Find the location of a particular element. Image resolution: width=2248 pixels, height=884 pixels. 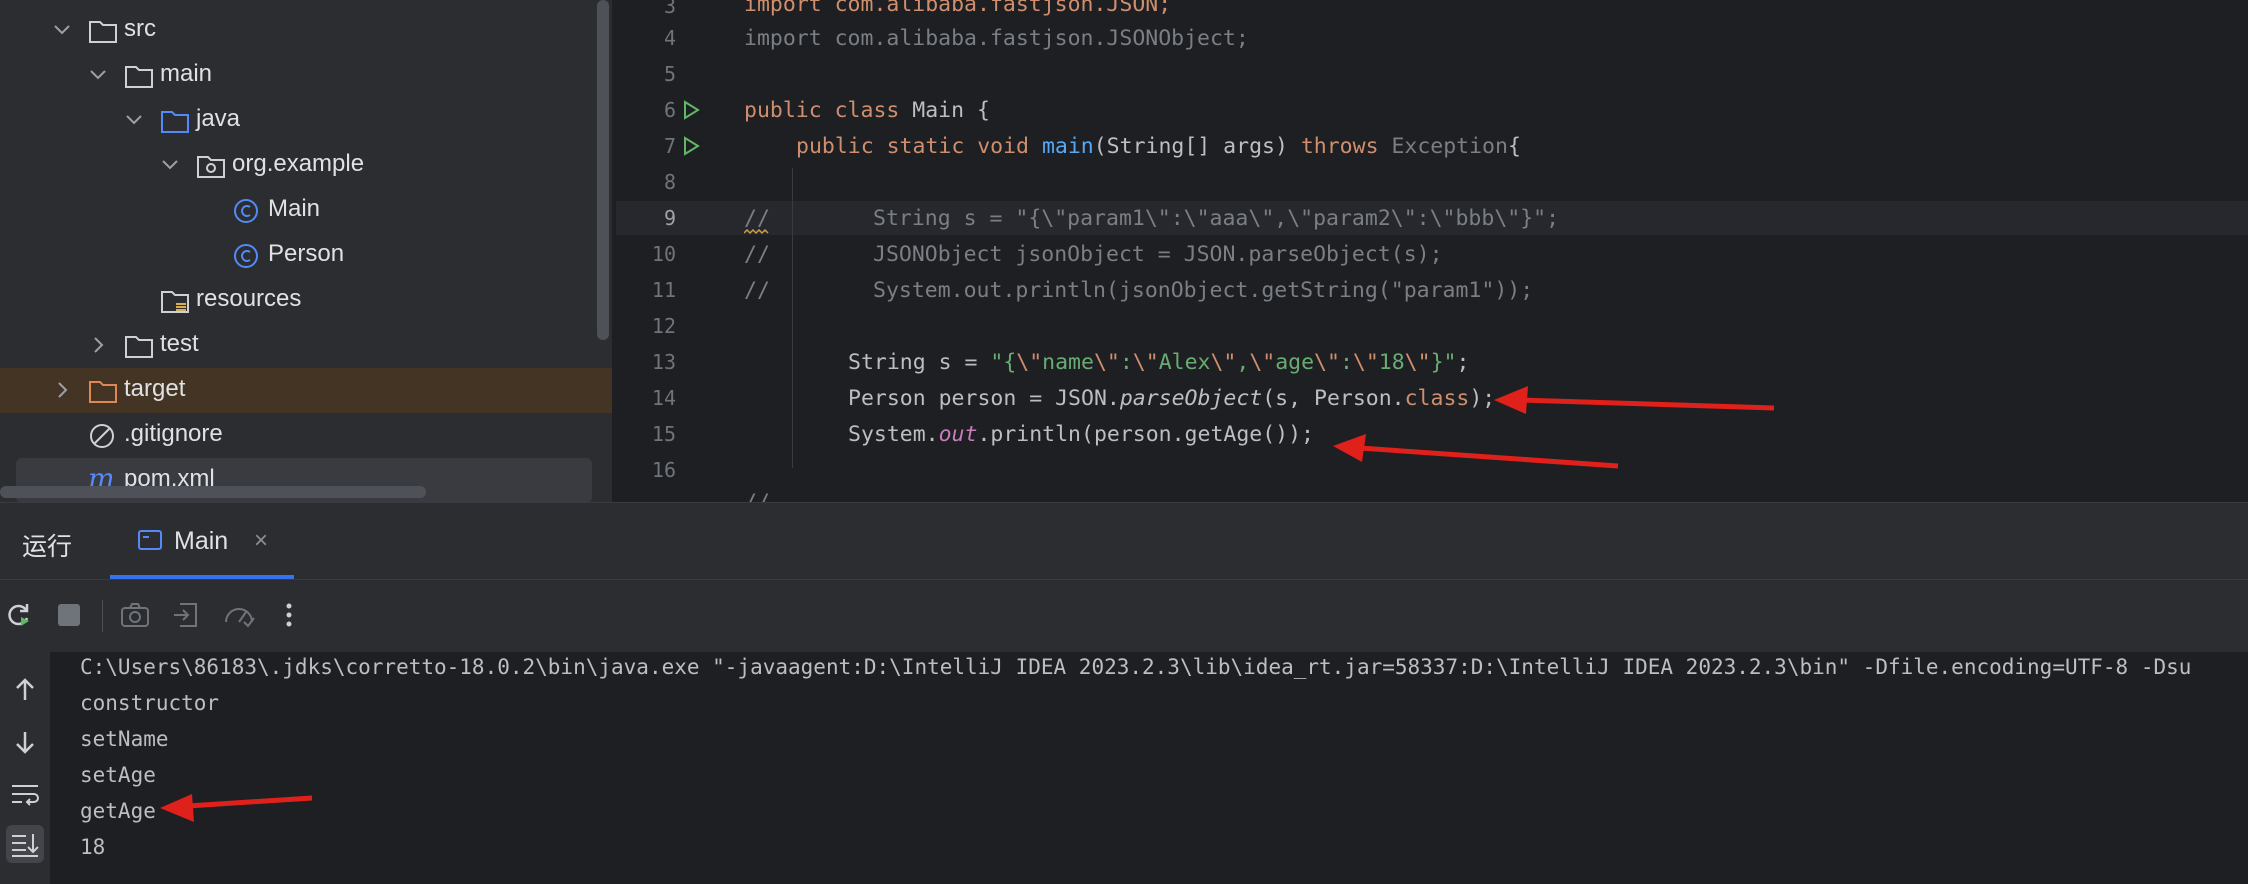

line-number: 10 is located at coordinates (663, 254).